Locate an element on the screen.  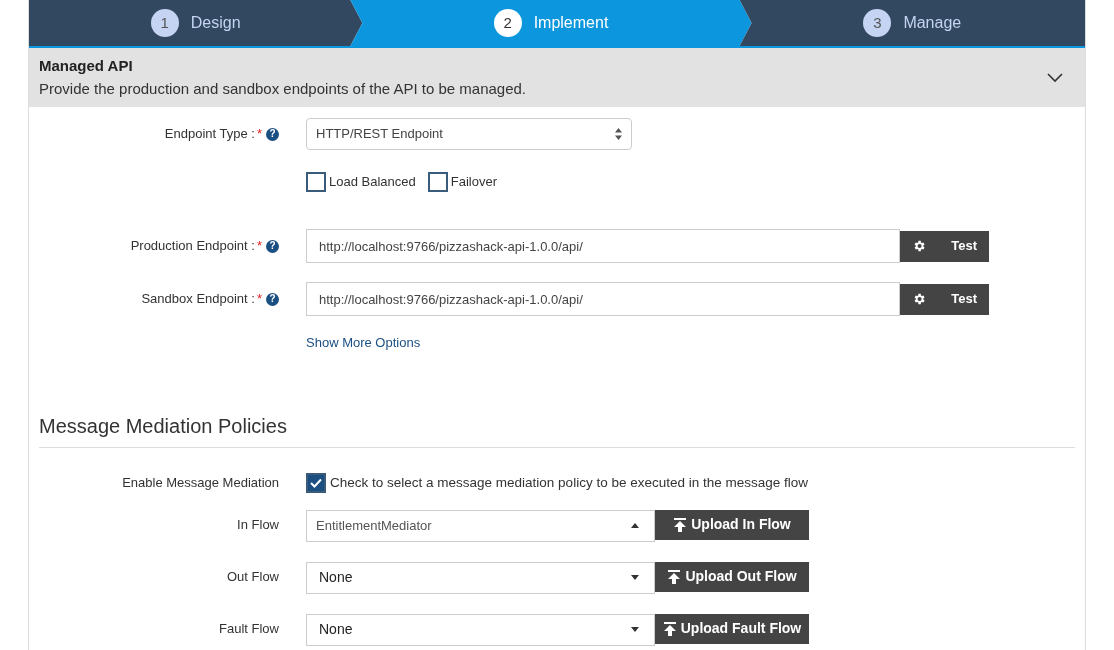
checkbox-label: Failover is located at coordinates (473, 182).